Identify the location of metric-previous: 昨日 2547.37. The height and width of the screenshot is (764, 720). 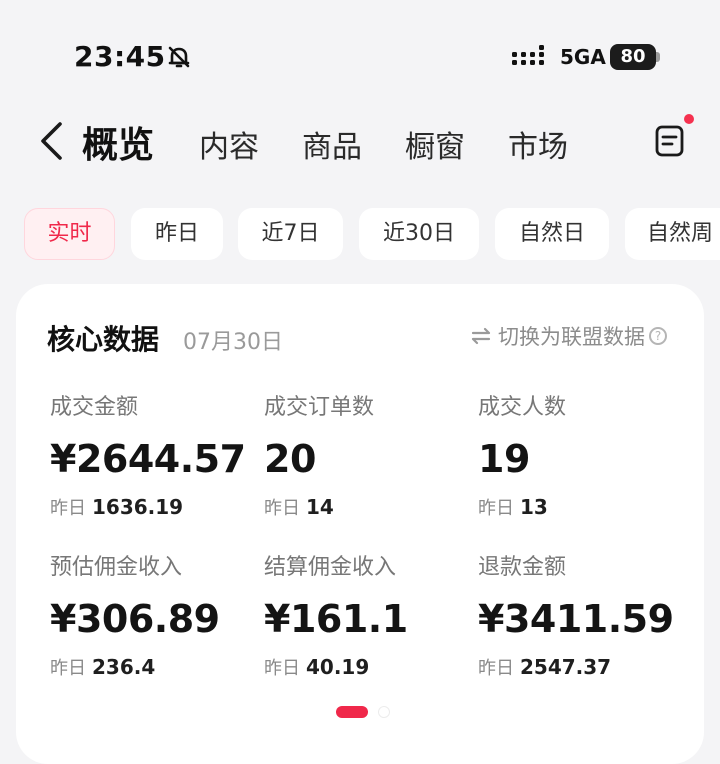
(583, 667).